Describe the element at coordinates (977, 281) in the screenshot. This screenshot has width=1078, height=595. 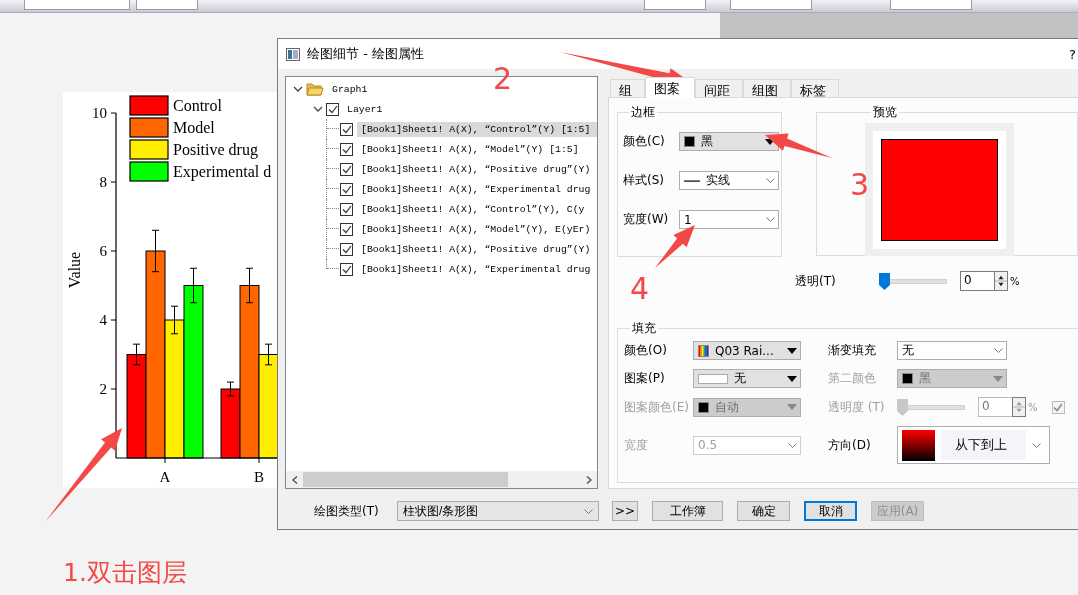
I see `number-field: 0` at that location.